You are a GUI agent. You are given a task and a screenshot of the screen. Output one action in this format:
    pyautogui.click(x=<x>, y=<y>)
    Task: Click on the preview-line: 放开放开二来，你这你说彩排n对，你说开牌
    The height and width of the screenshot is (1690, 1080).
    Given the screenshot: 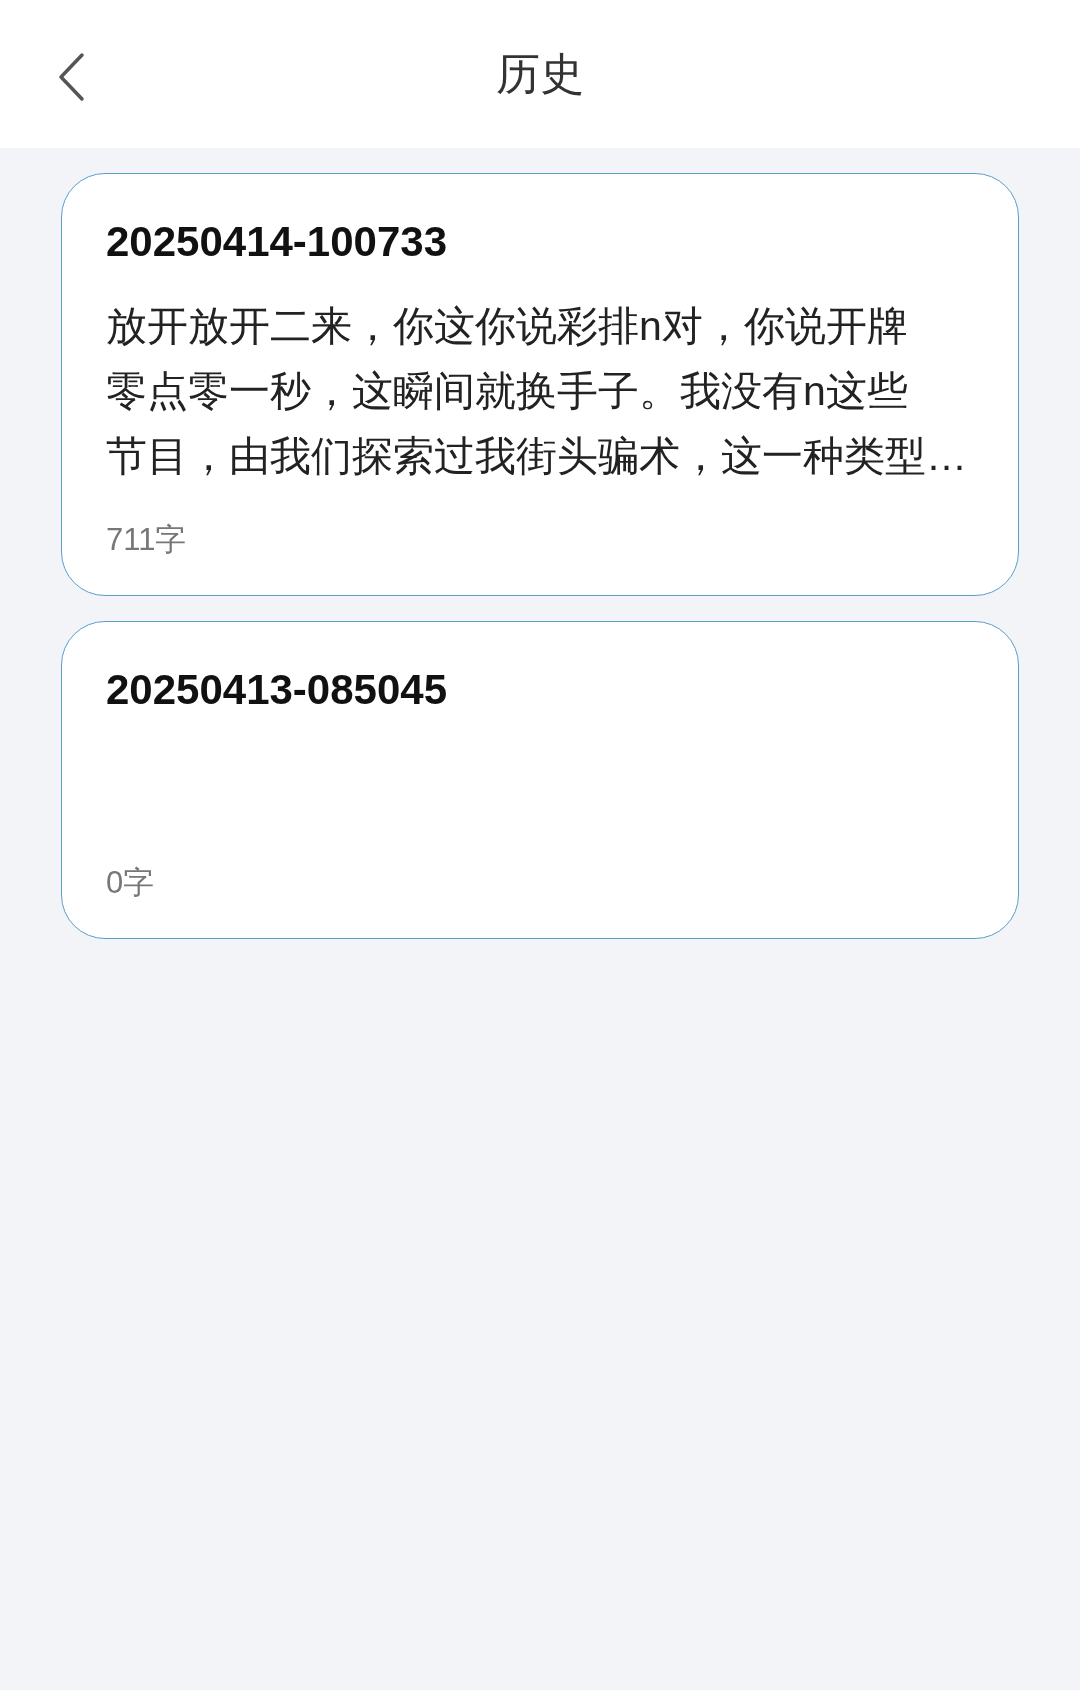 What is the action you would take?
    pyautogui.click(x=507, y=326)
    